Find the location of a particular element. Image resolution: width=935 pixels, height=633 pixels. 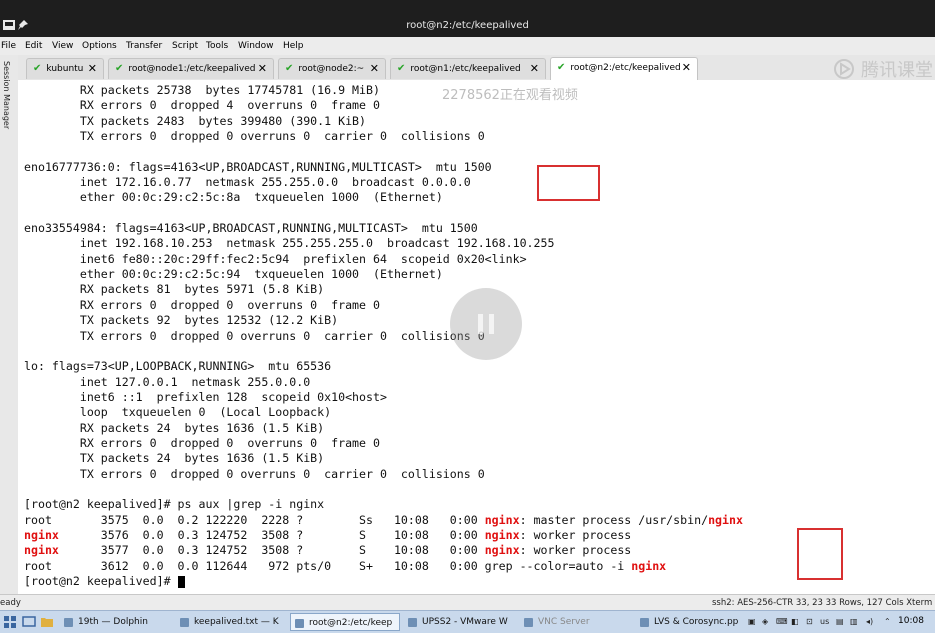

vnc-icon is located at coordinates (528, 622).